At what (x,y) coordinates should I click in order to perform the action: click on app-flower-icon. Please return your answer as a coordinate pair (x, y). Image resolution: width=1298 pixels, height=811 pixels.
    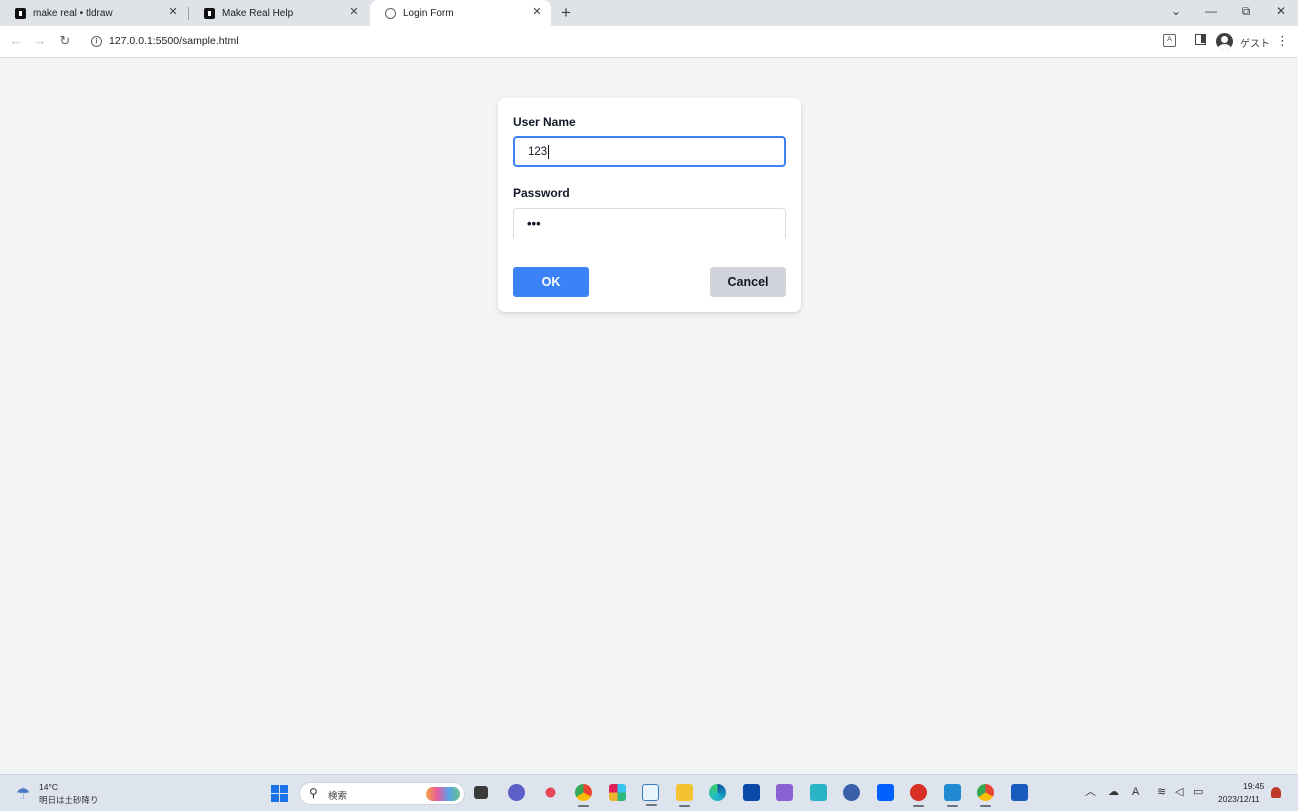
    Looking at the image, I should click on (550, 792).